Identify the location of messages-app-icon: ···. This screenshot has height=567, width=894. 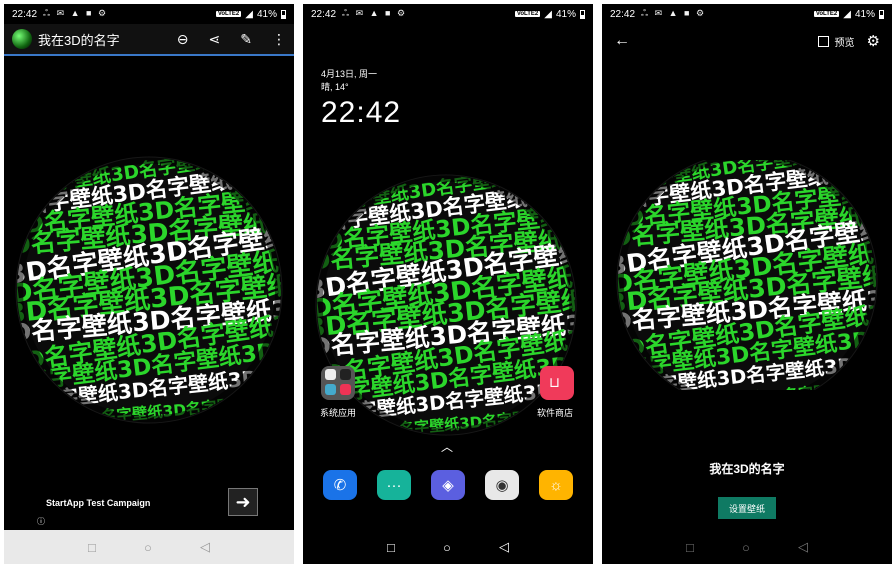
(394, 485).